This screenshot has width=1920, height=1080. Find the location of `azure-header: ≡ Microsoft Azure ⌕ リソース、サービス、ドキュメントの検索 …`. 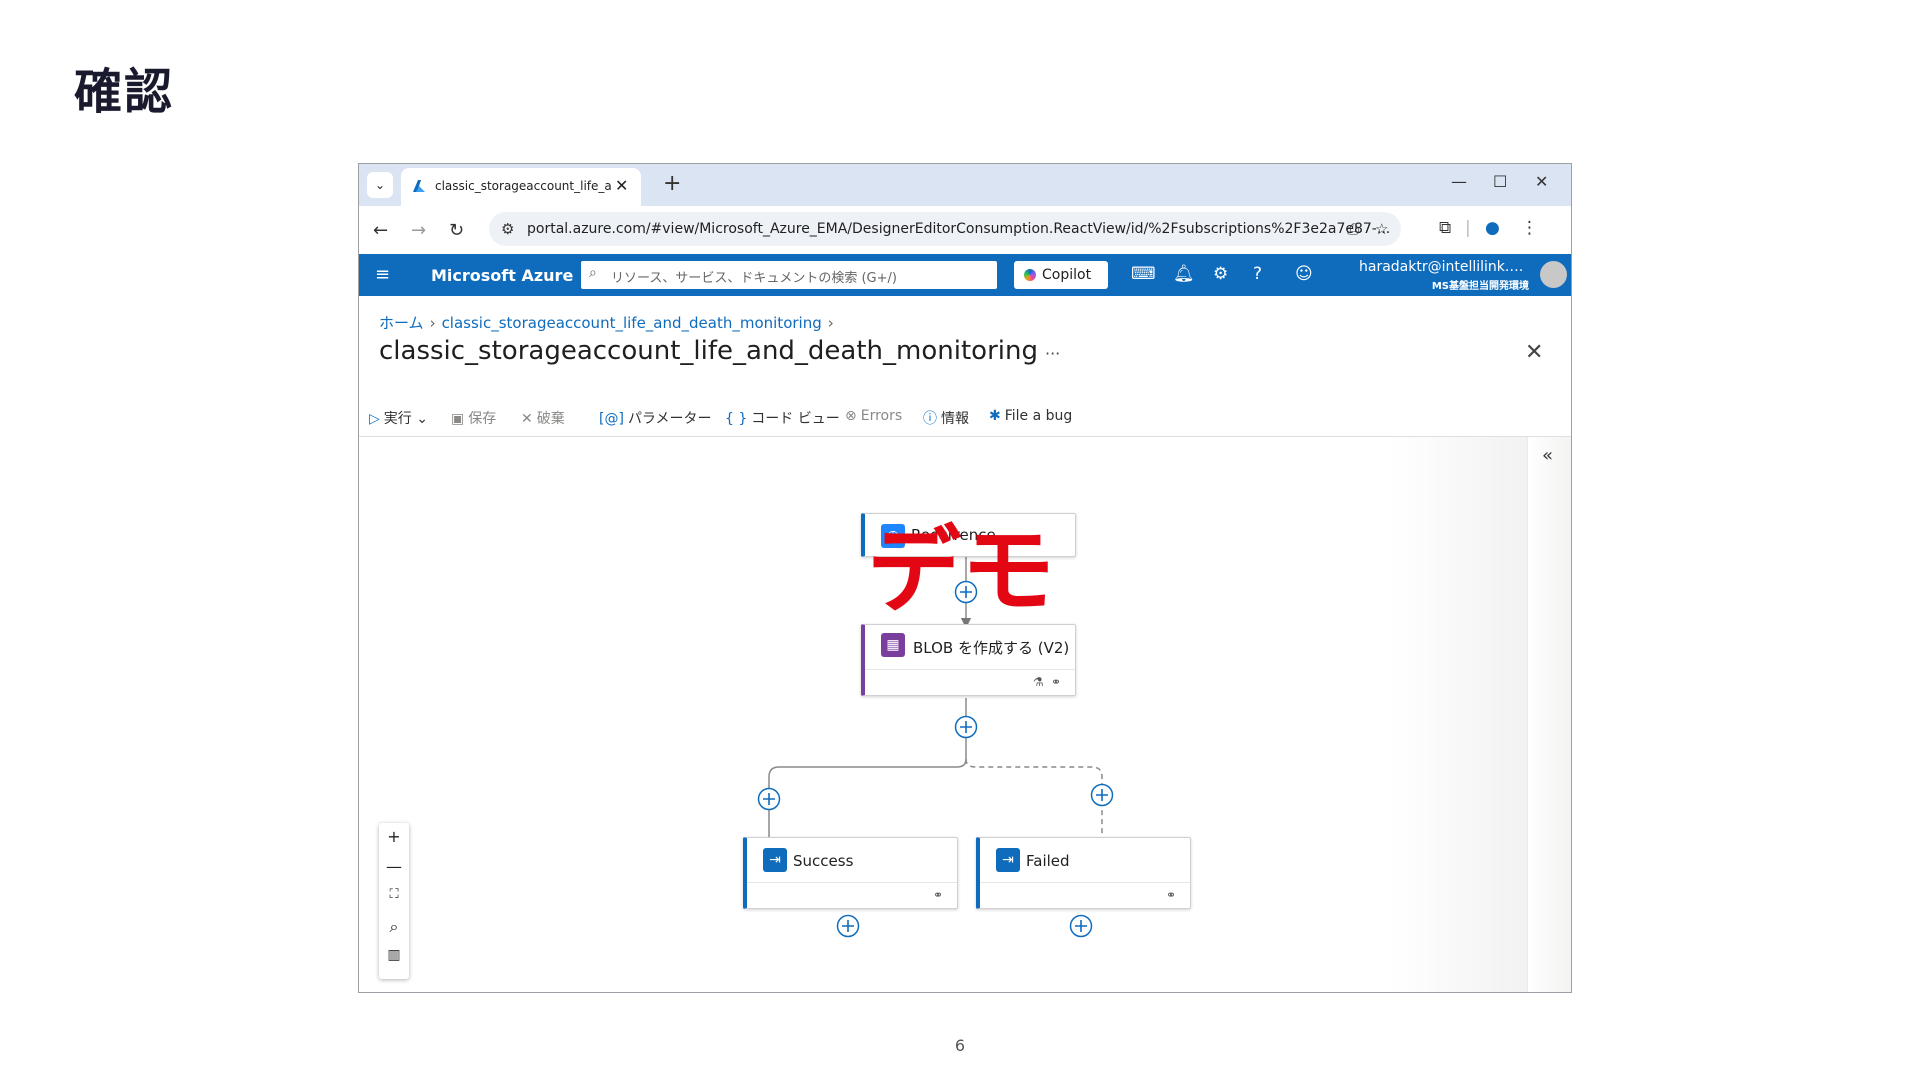

azure-header: ≡ Microsoft Azure ⌕ リソース、サービス、ドキュメントの検索 … is located at coordinates (965, 275).